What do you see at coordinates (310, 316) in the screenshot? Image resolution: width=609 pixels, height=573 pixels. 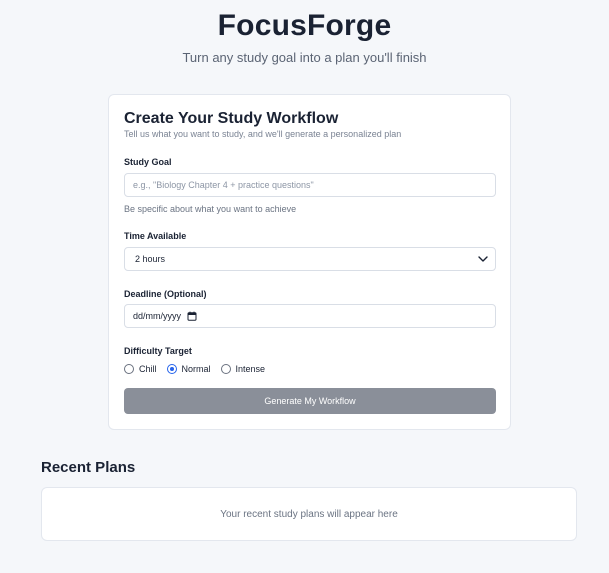 I see `deadline-date-input: dd/mm/yyyy` at bounding box center [310, 316].